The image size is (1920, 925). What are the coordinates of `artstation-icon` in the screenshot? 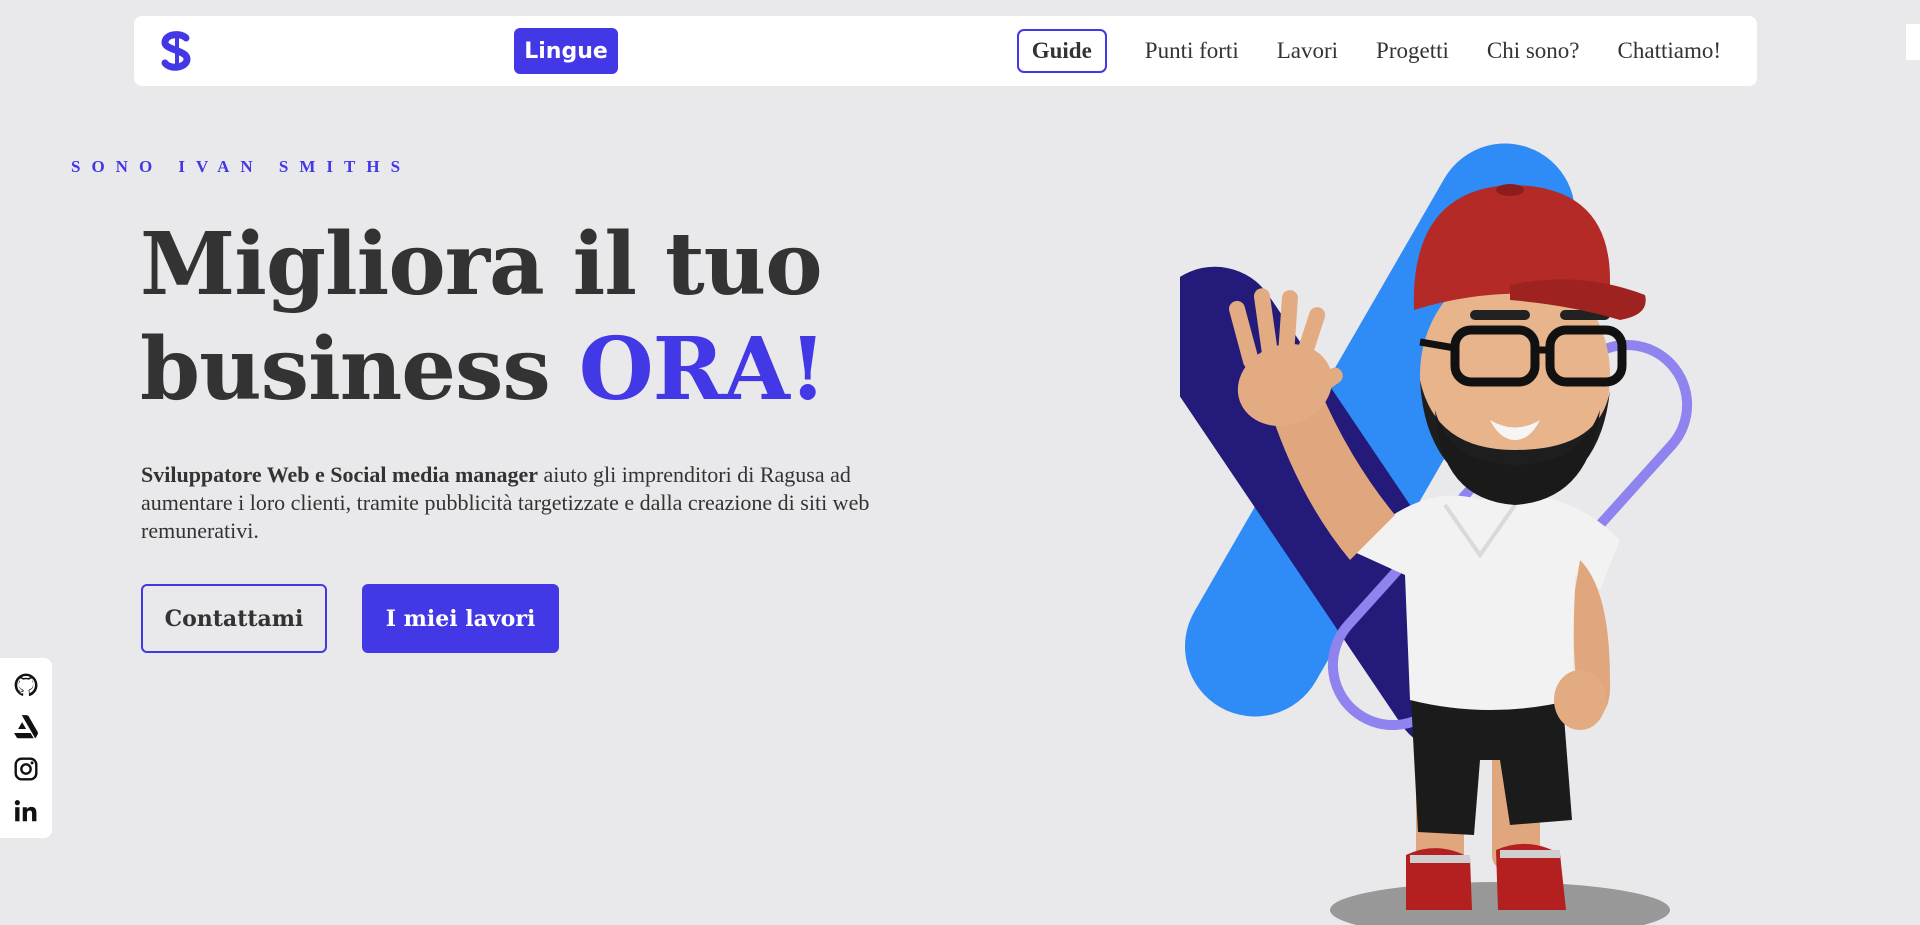 It's located at (26, 727).